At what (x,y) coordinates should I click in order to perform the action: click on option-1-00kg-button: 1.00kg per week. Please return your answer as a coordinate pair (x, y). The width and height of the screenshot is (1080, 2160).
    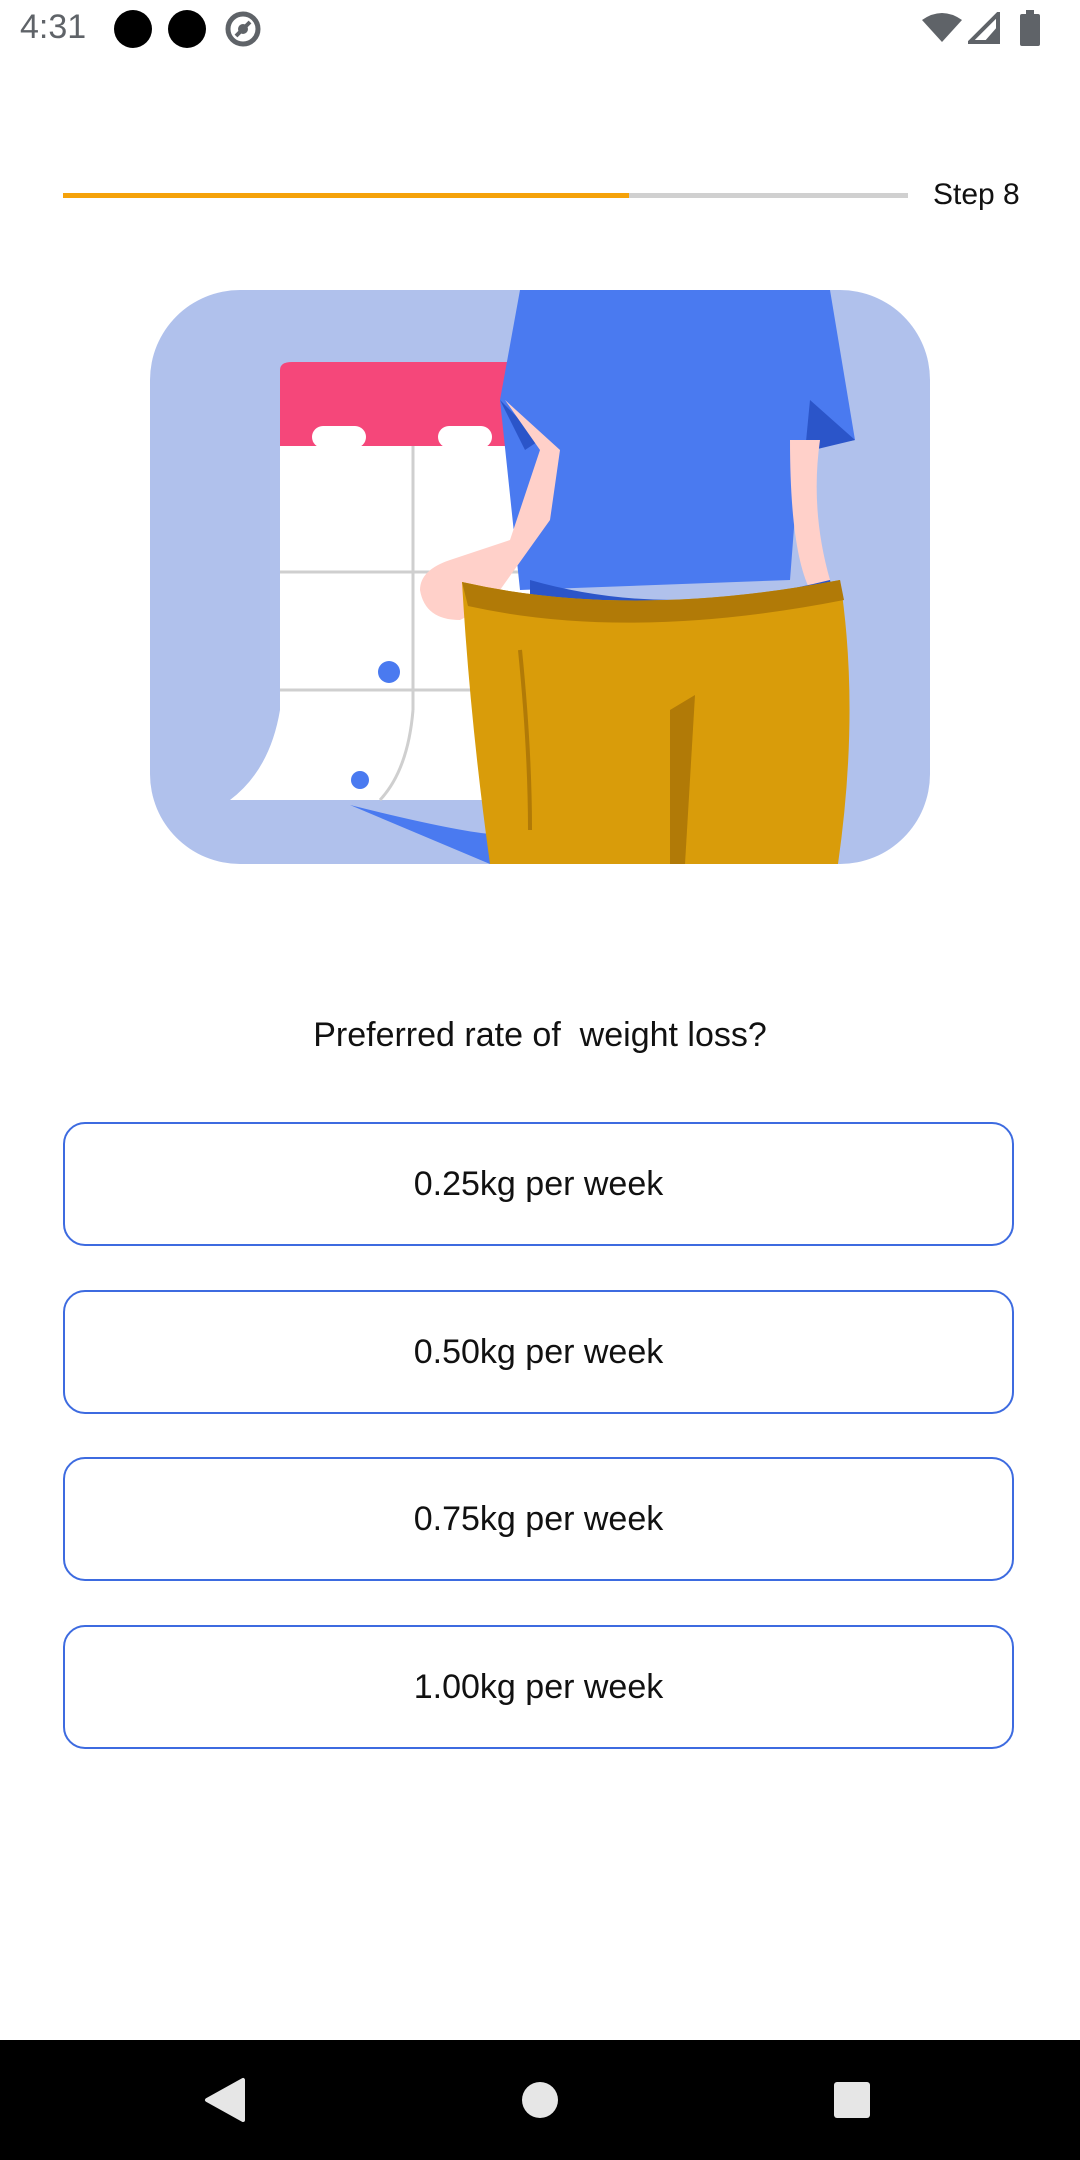
    Looking at the image, I should click on (538, 1687).